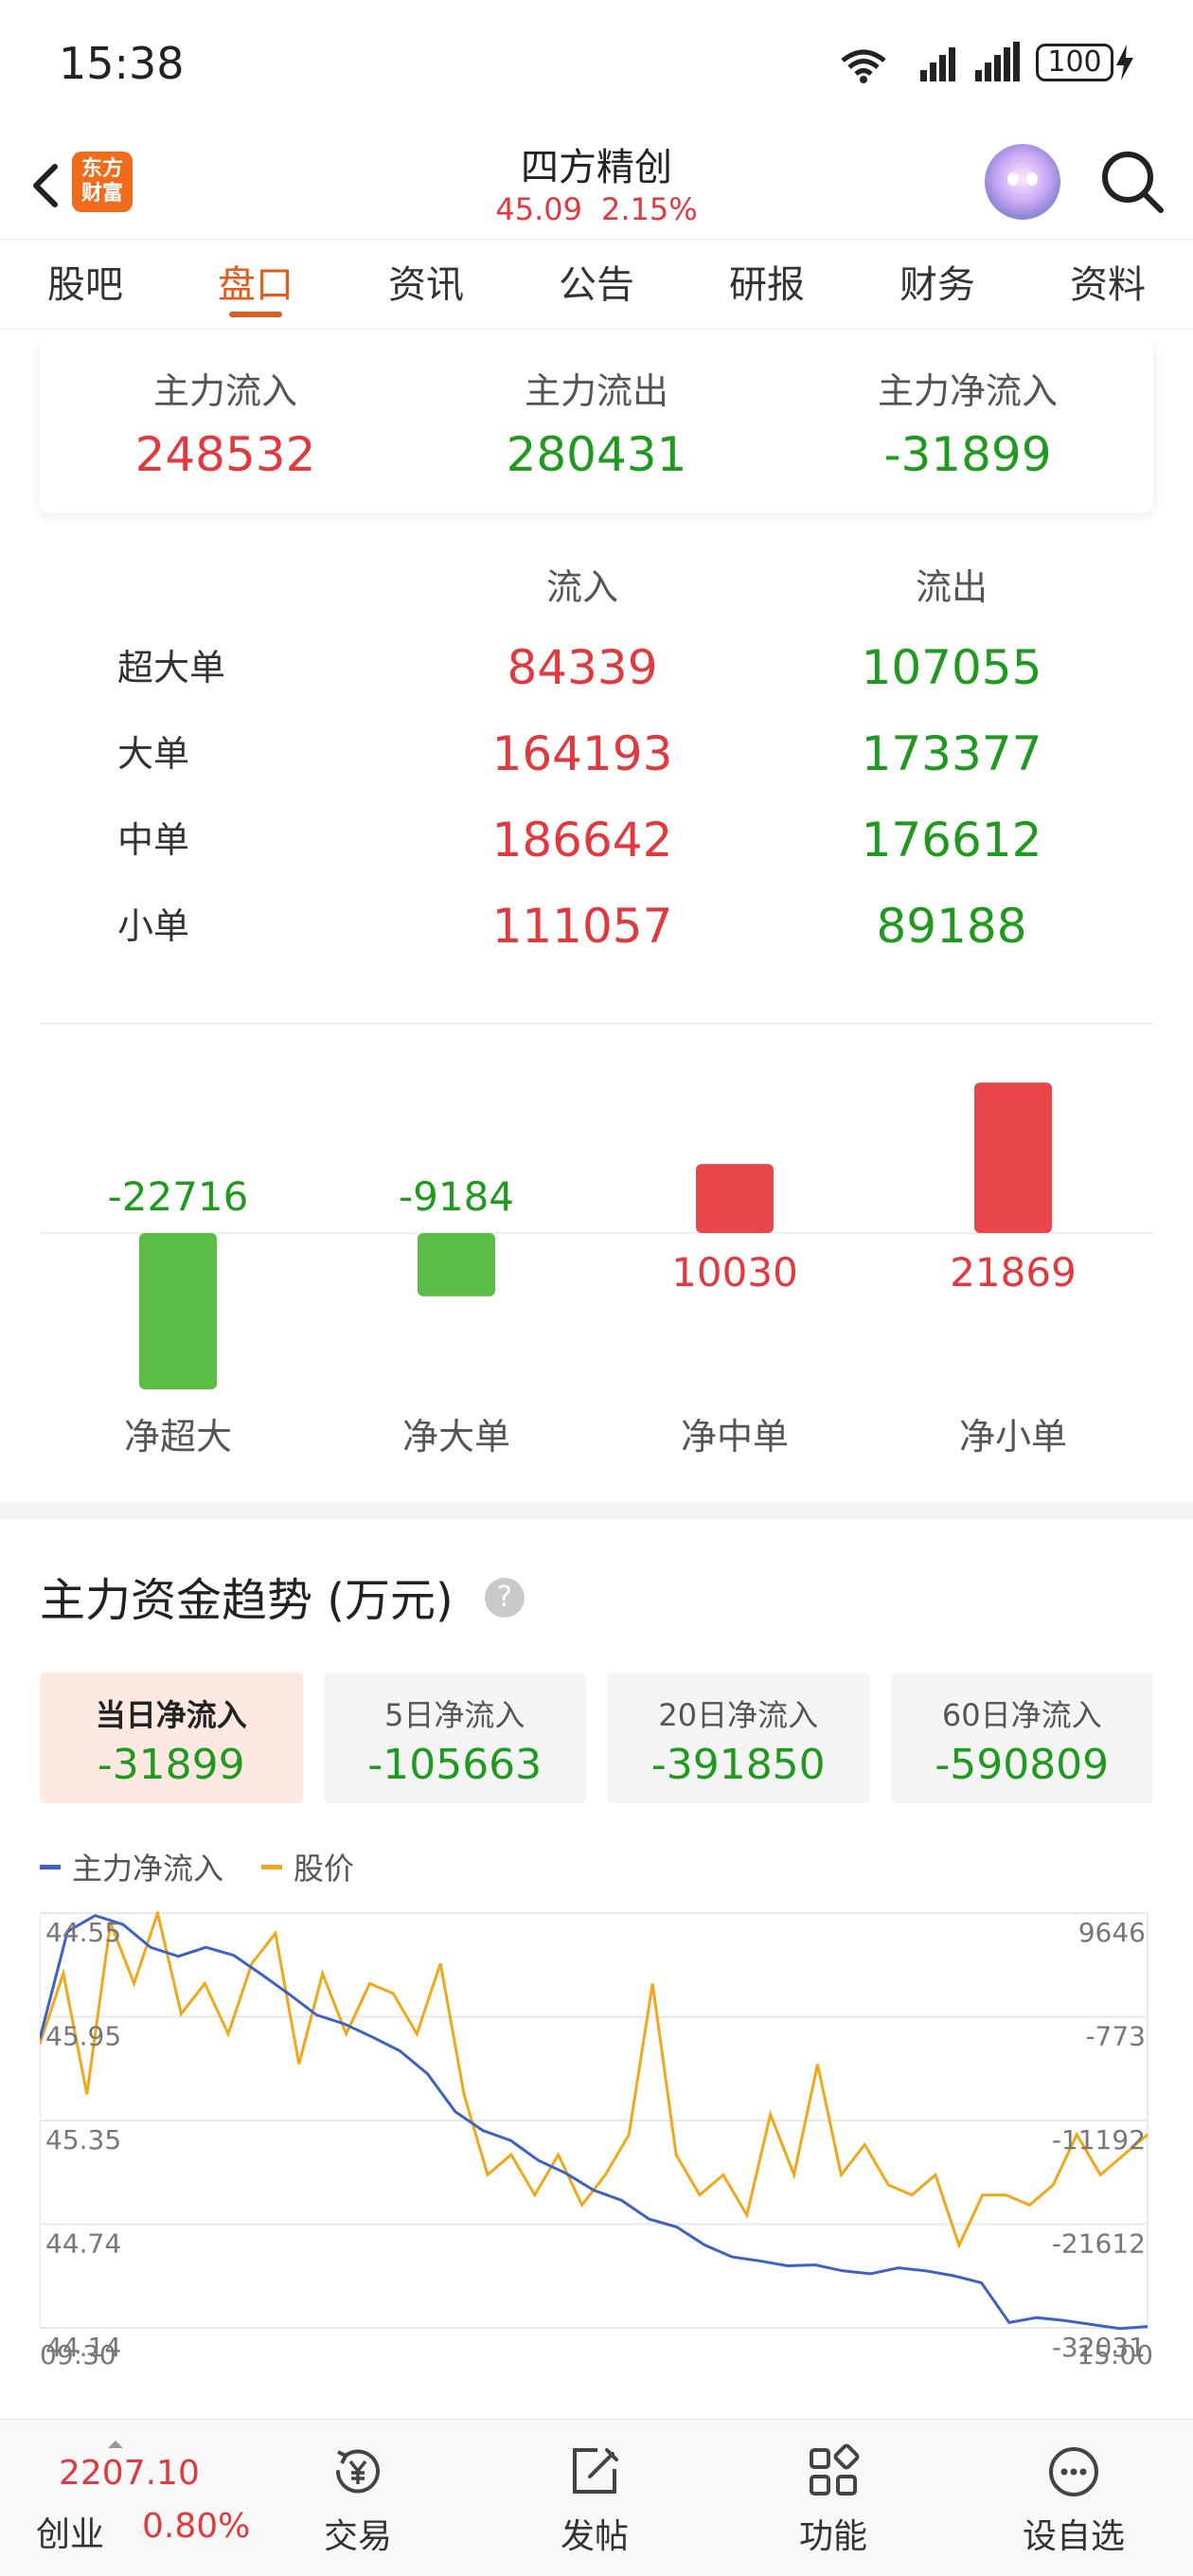 The width and height of the screenshot is (1193, 2576). Describe the element at coordinates (835, 2469) in the screenshot. I see `grid-icon` at that location.